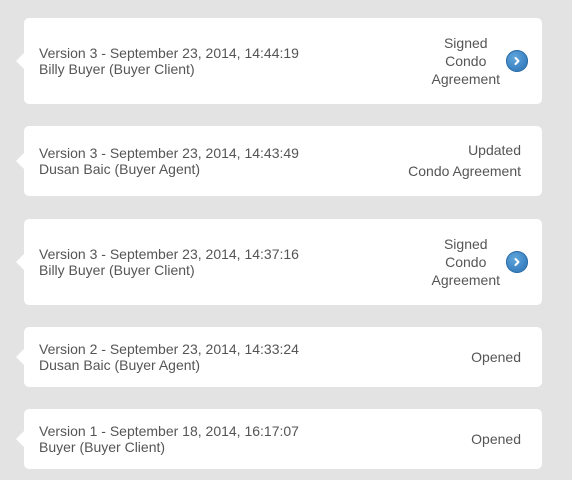  Describe the element at coordinates (169, 349) in the screenshot. I see `version-timestamp: Version 2 - September 23, 2014, 14:33:24` at that location.